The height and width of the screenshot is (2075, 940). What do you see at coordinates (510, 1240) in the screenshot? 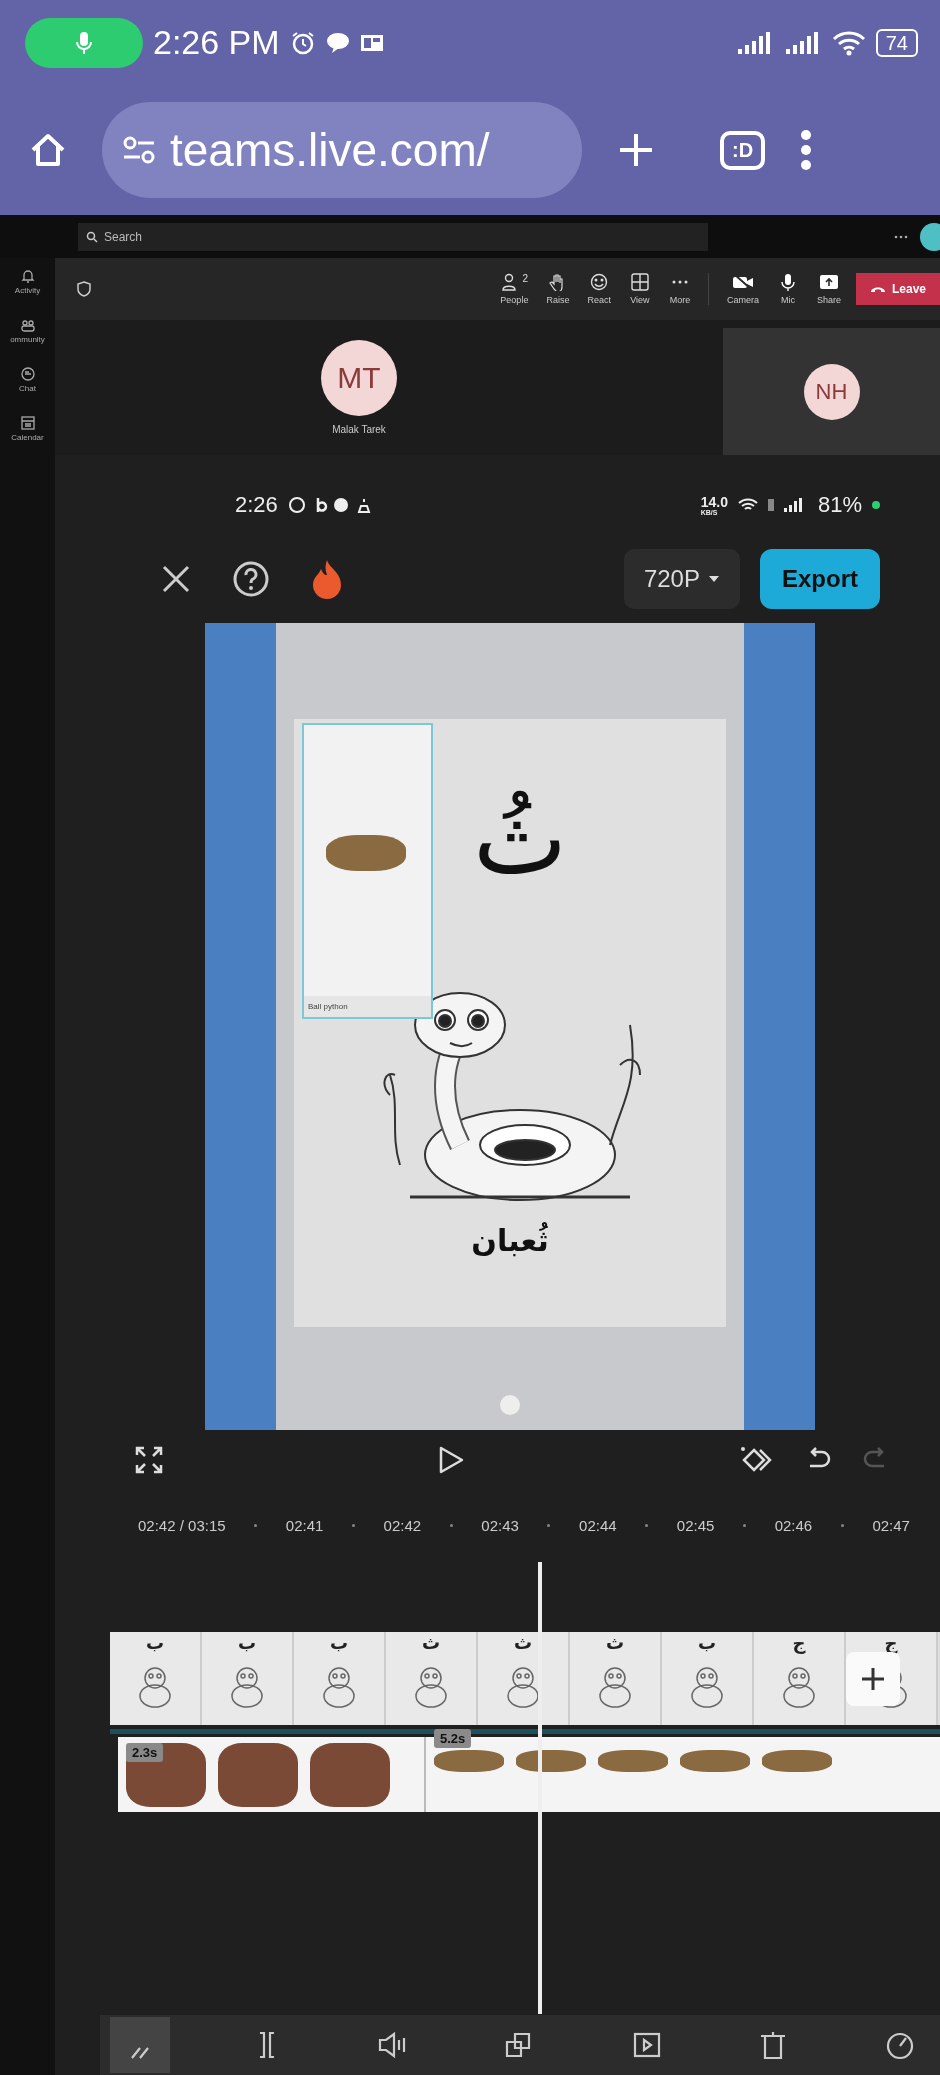
I see `arabic-word: ثُعبان` at bounding box center [510, 1240].